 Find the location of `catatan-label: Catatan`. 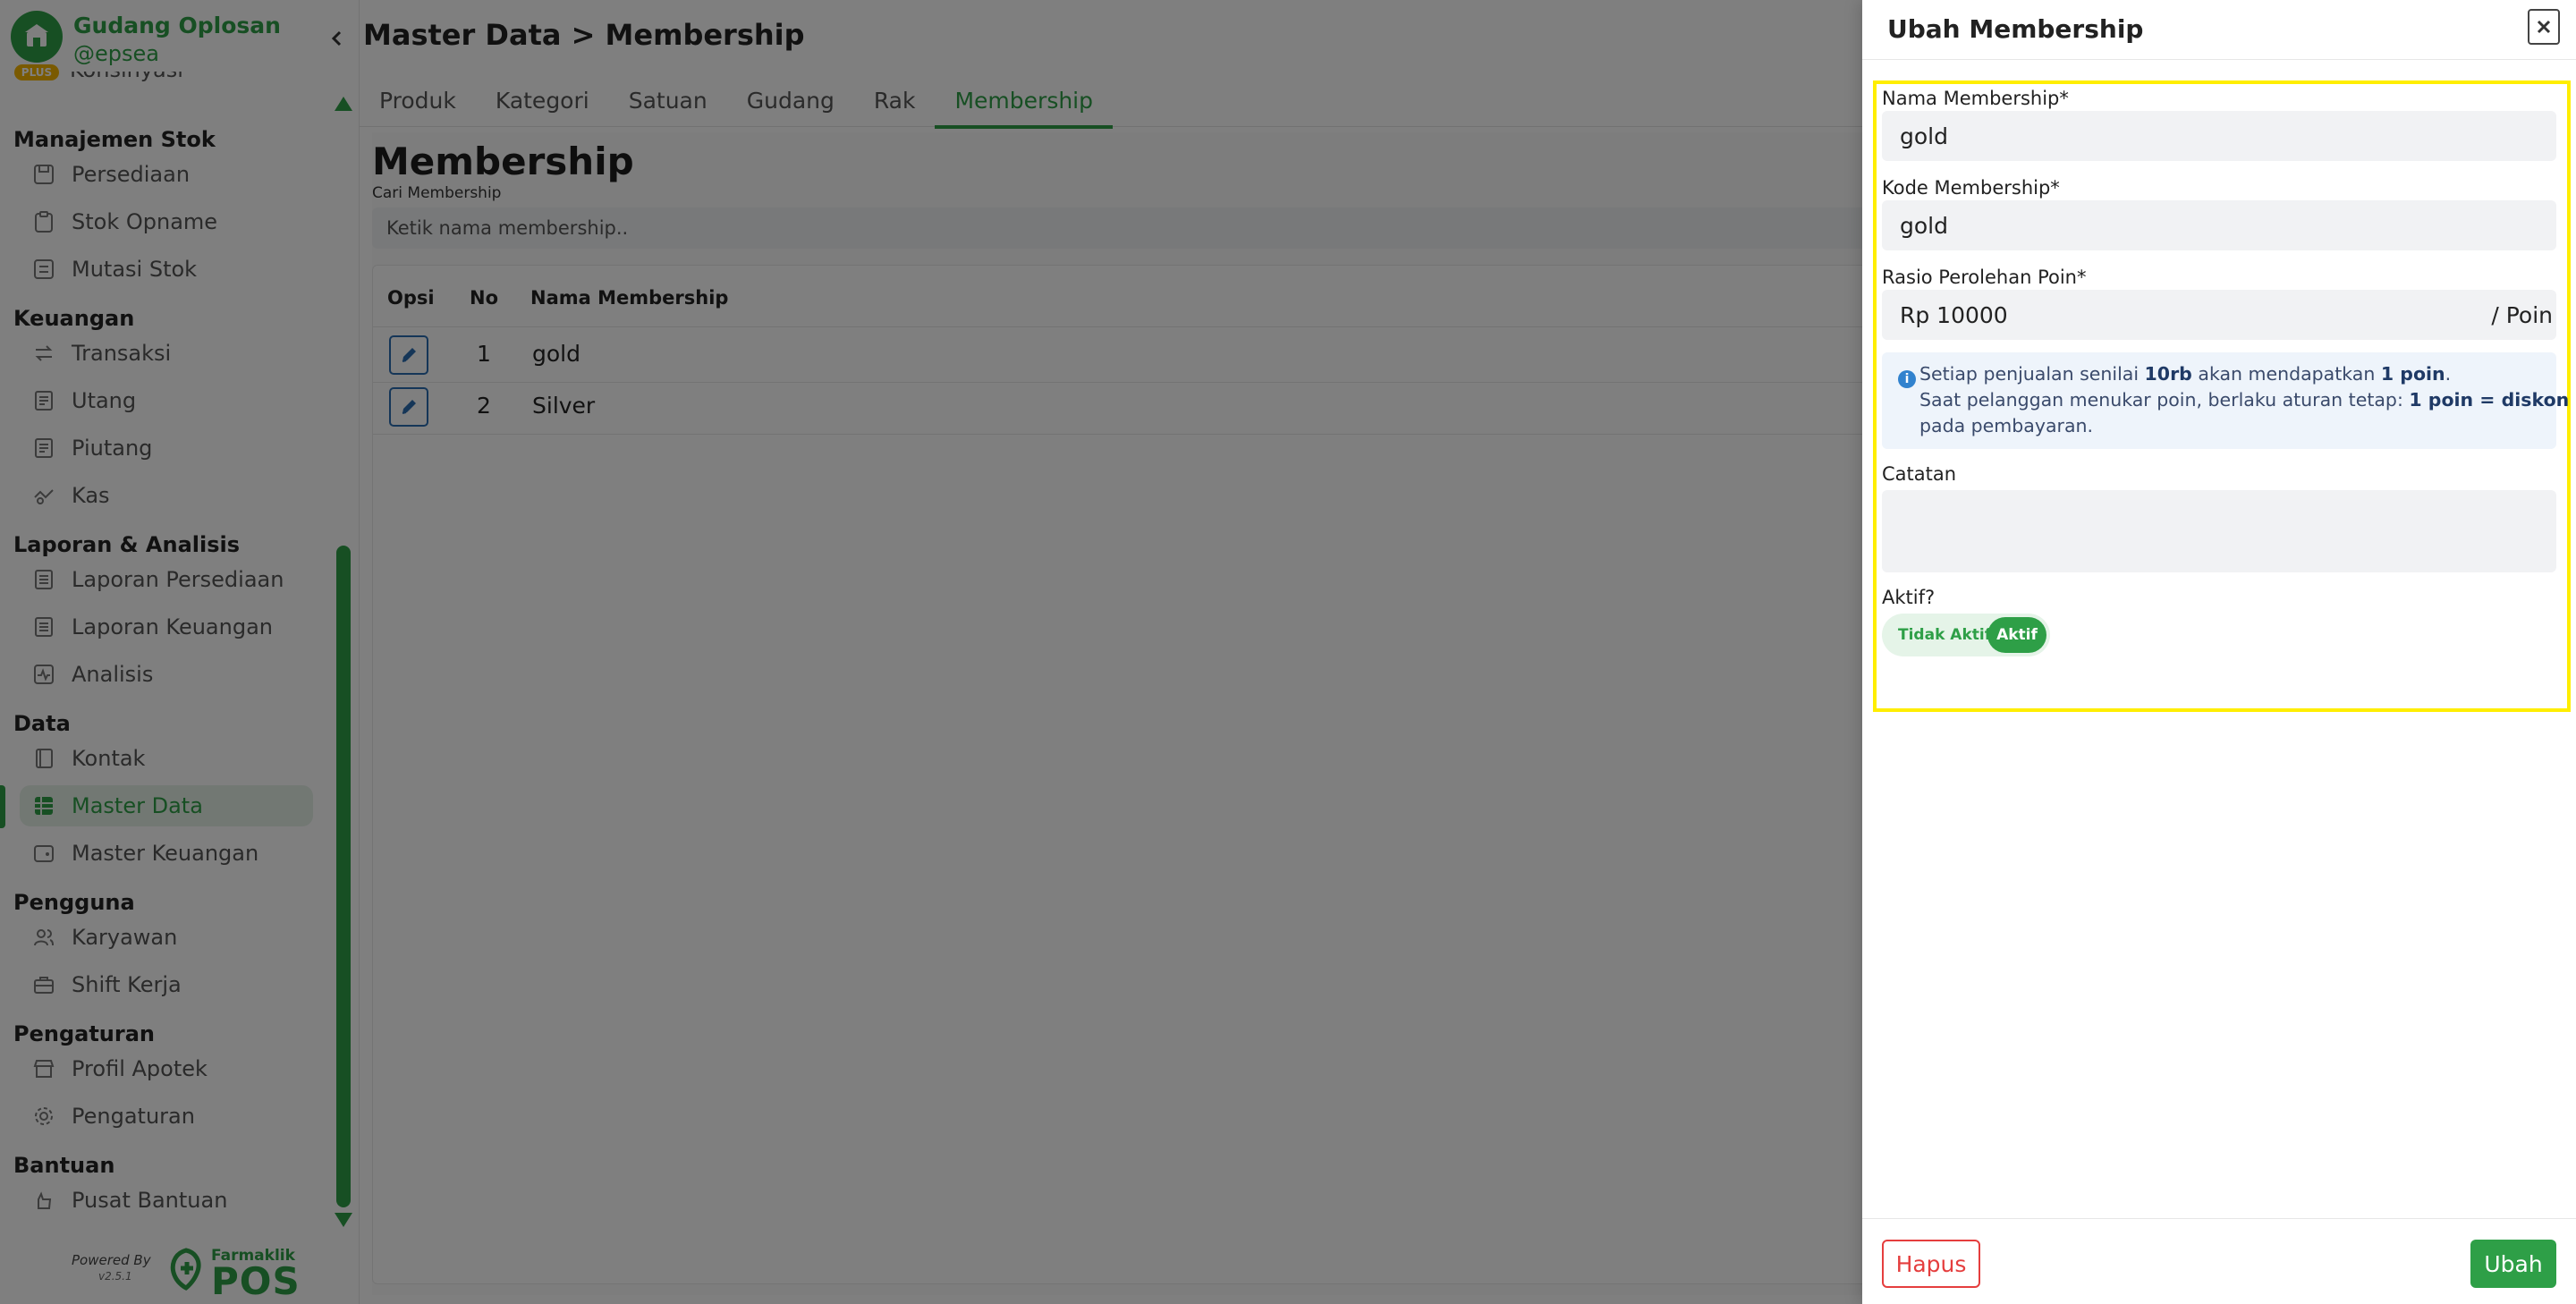

catatan-label: Catatan is located at coordinates (1919, 474).